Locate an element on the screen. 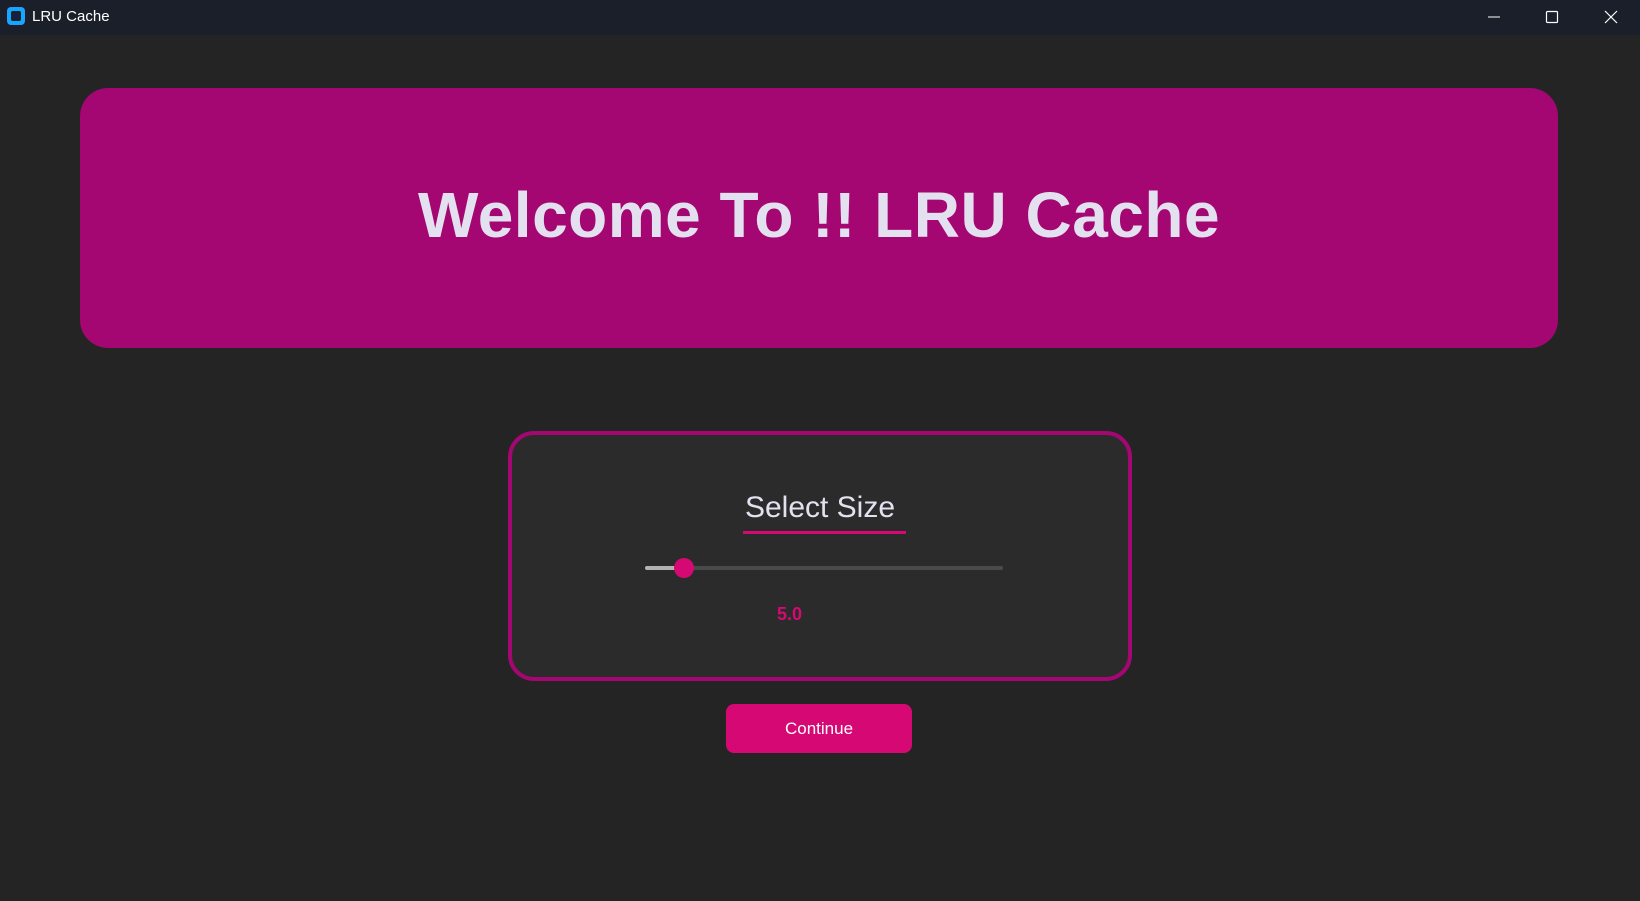  slider-track is located at coordinates (824, 568).